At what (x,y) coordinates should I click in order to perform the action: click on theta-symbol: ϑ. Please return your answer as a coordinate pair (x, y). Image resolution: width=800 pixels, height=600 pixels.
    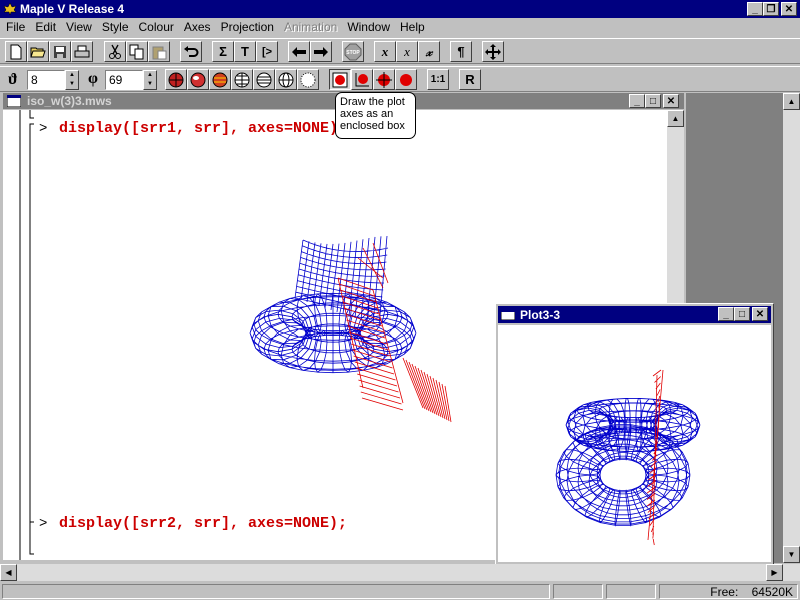
    Looking at the image, I should click on (13, 79).